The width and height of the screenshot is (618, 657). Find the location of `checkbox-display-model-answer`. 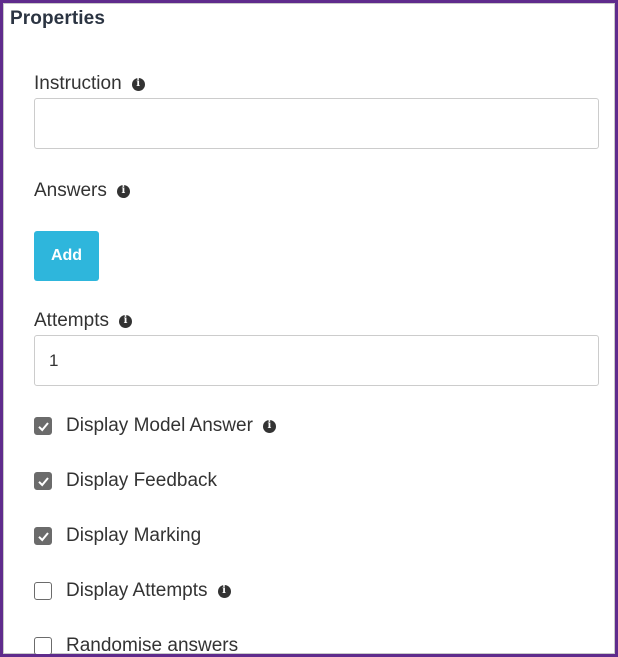

checkbox-display-model-answer is located at coordinates (43, 426).